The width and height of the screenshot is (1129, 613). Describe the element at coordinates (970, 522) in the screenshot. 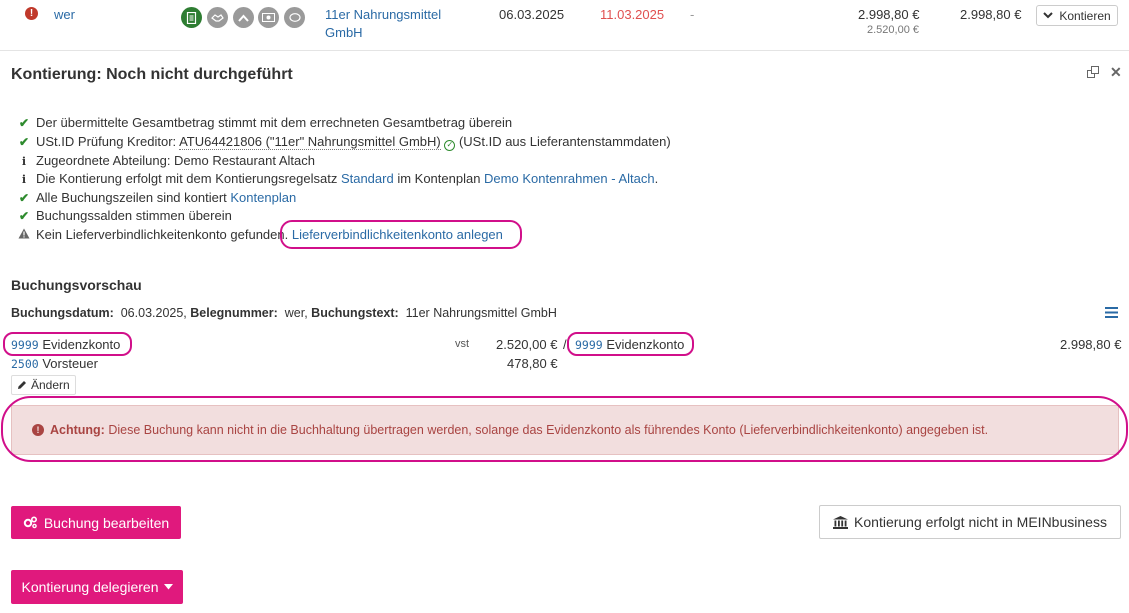

I see `not-in-meinbusiness-button: Kontierung erfolgt nicht in MEINbusiness` at that location.